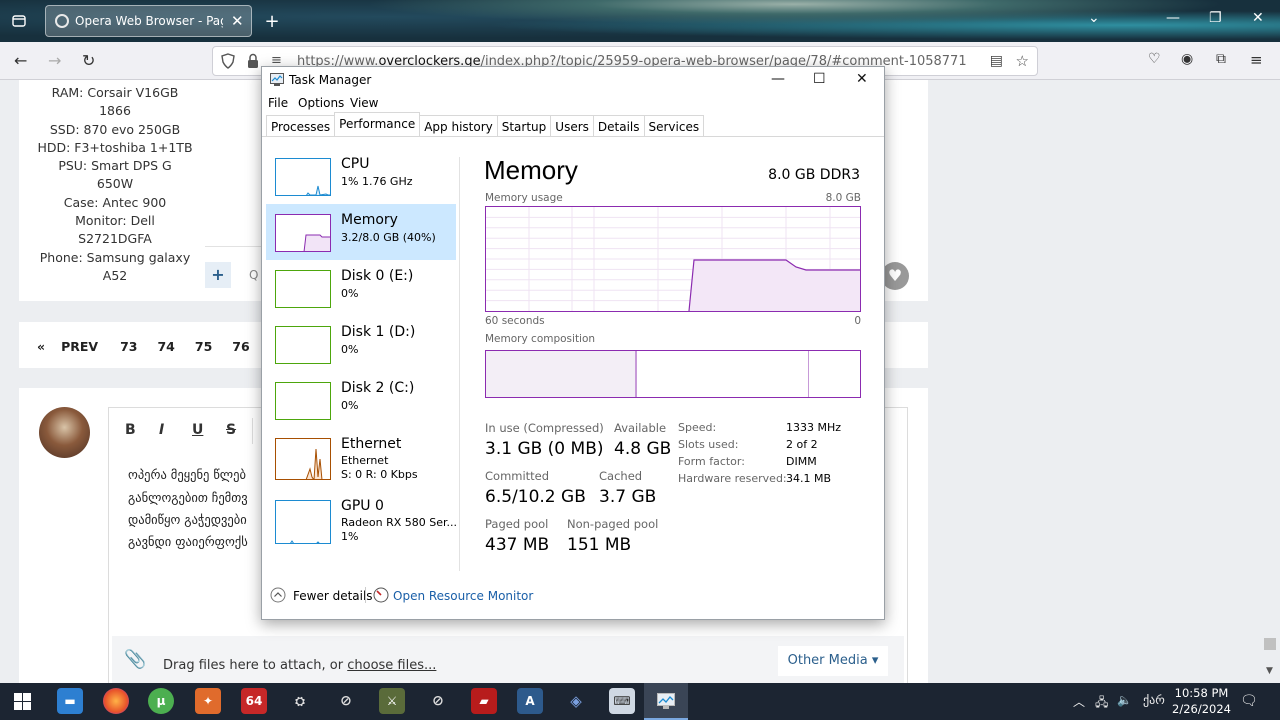  I want to click on other-media-button: Other Media ▾, so click(833, 661).